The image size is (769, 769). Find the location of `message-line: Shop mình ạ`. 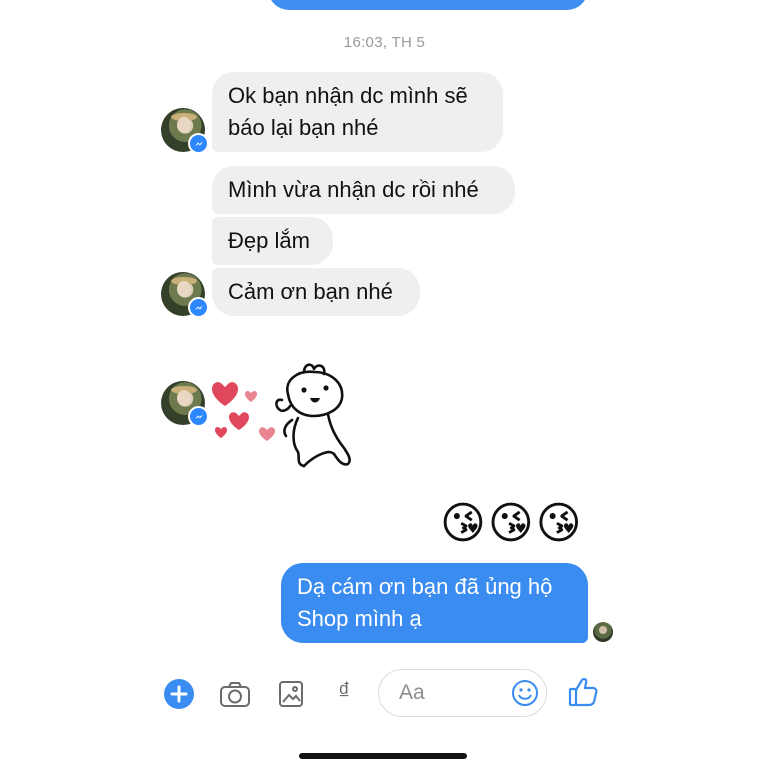

message-line: Shop mình ạ is located at coordinates (359, 618).